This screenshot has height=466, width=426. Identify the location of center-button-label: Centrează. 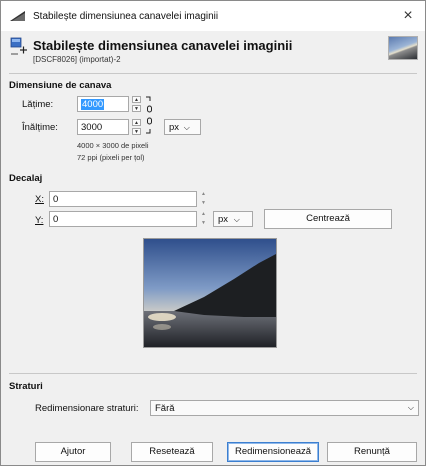
(328, 218).